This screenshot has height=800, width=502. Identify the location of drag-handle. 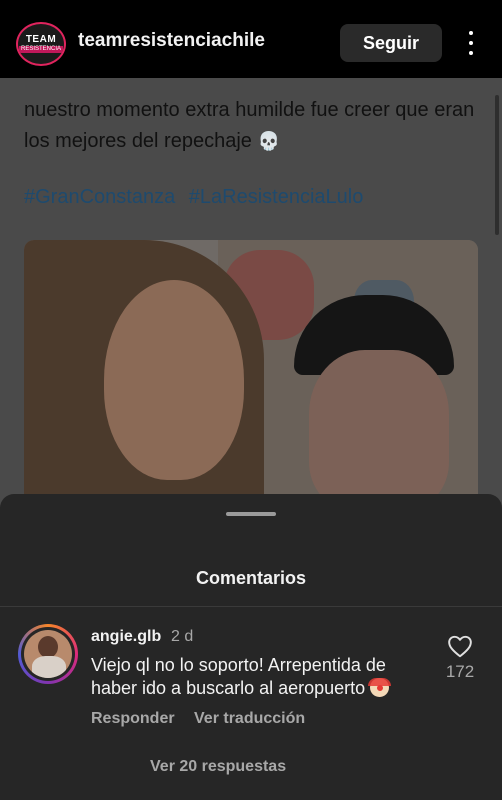
(251, 514).